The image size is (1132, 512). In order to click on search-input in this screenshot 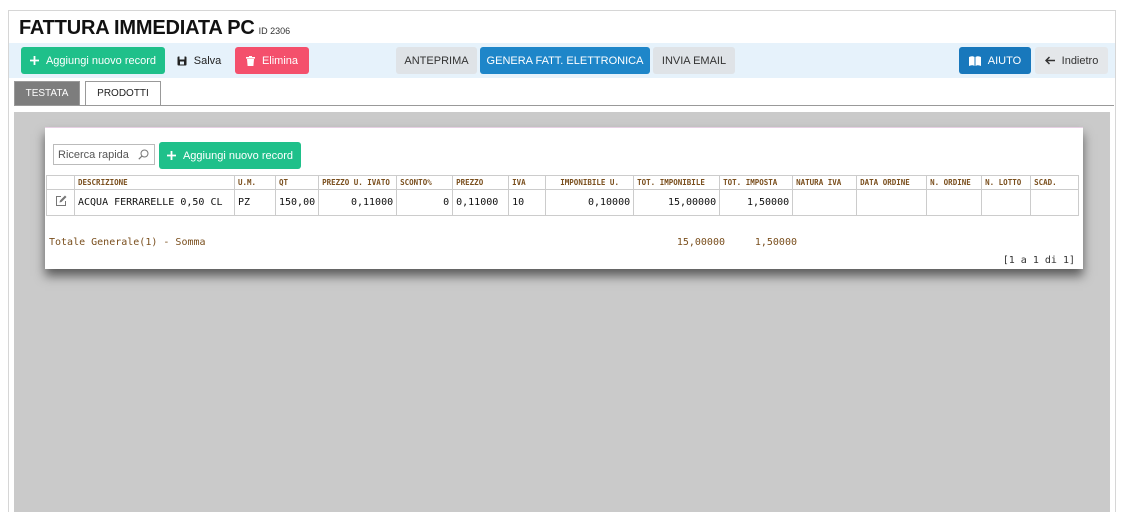, I will do `click(95, 154)`.